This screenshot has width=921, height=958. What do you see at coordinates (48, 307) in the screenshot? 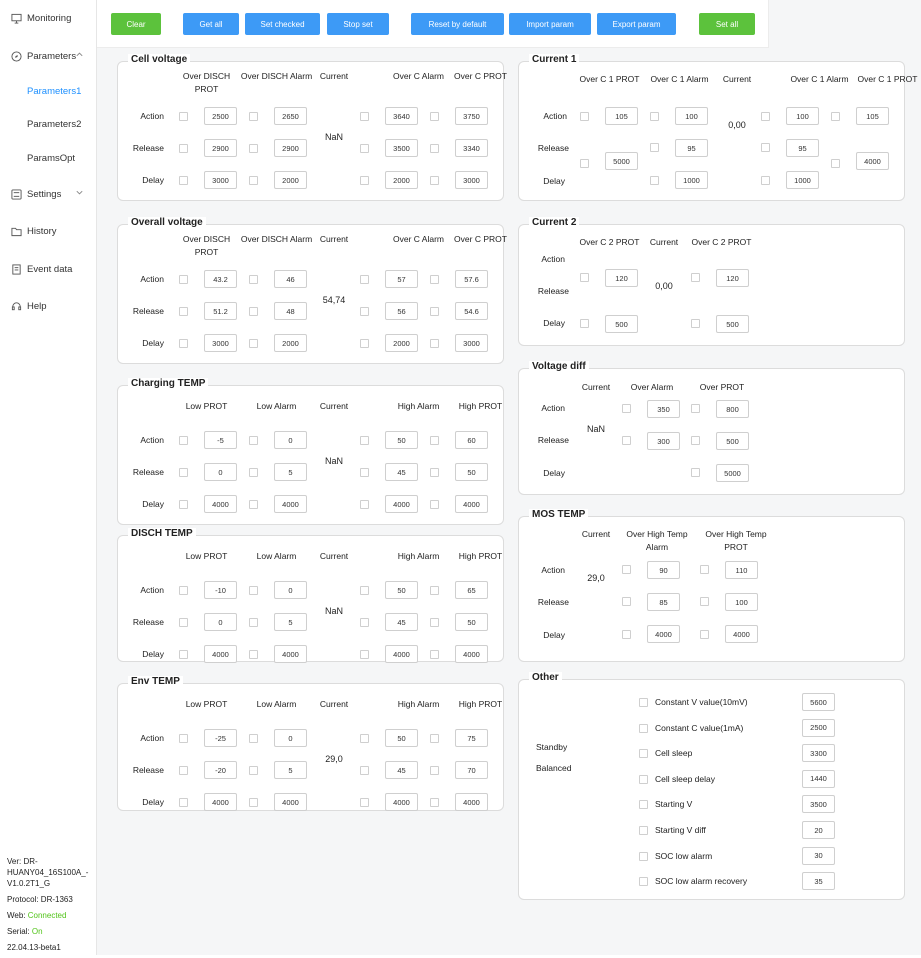
I see `sidebar-item-help: Help` at bounding box center [48, 307].